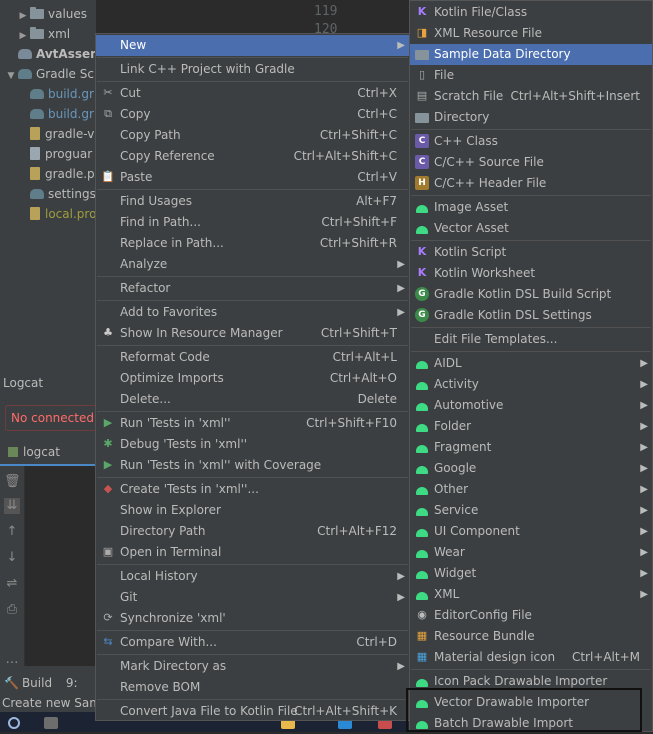 The height and width of the screenshot is (734, 653). Describe the element at coordinates (252, 312) in the screenshot. I see `menu-item-add-to-favorites: Add to Favorites ▶` at that location.